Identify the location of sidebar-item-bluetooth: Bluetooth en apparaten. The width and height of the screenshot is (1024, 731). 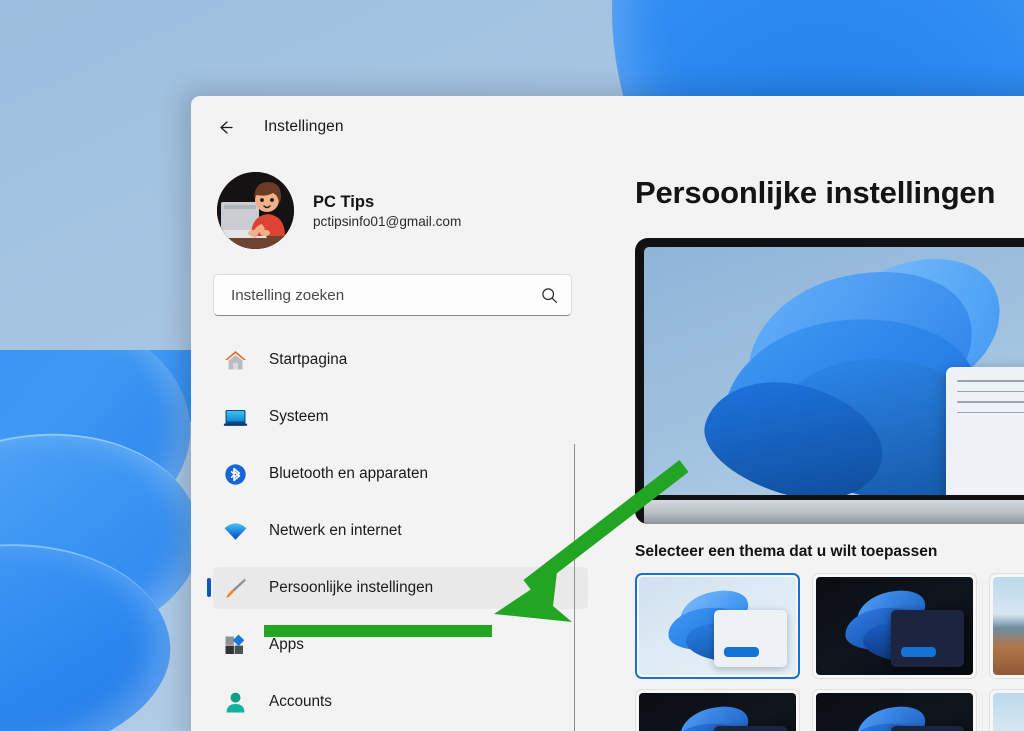
(400, 474).